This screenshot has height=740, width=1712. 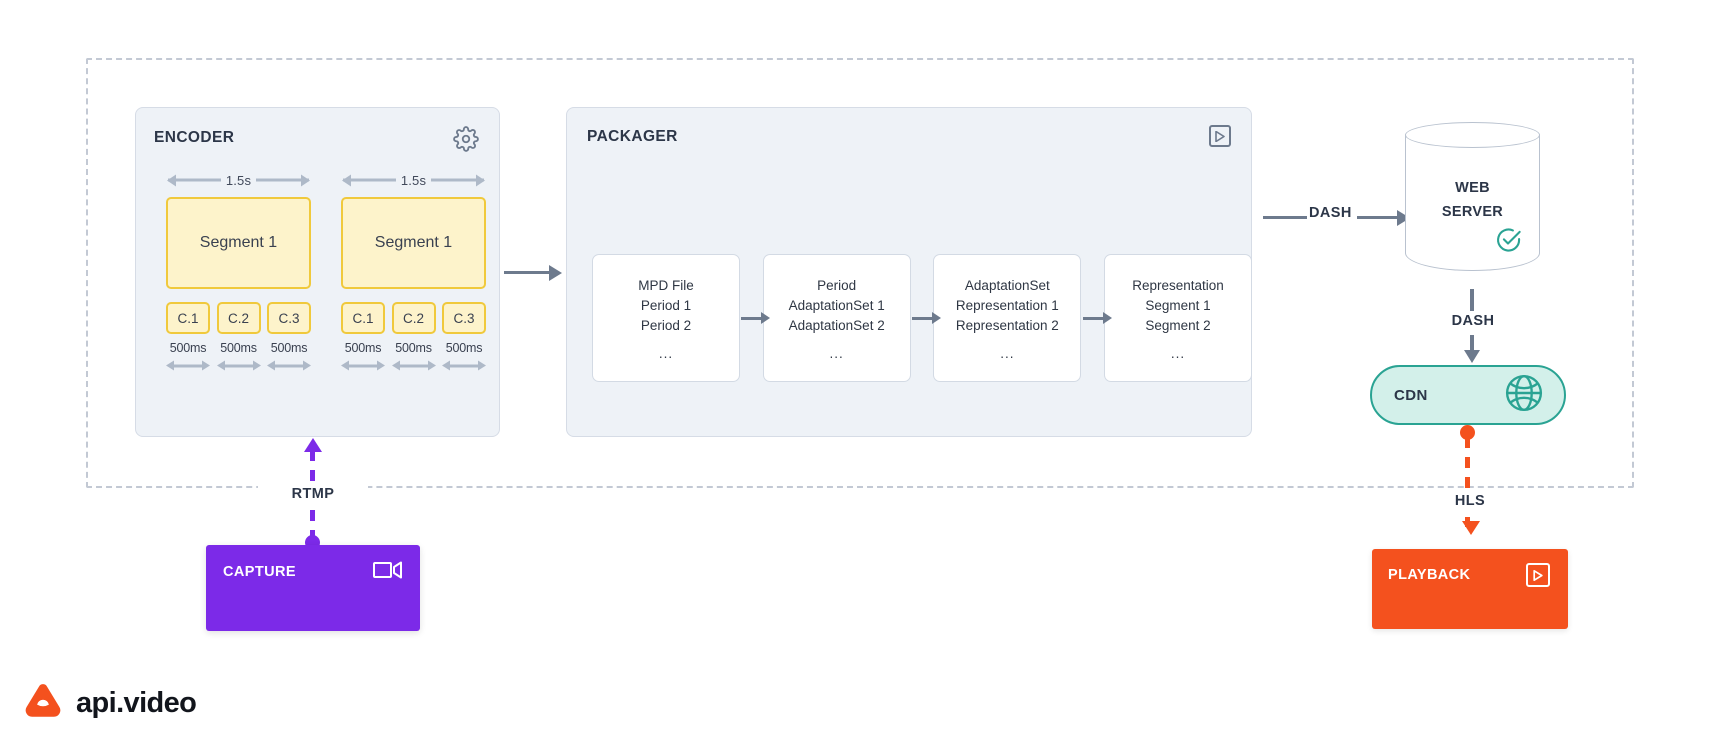 I want to click on card-line: Representation, so click(x=1178, y=285).